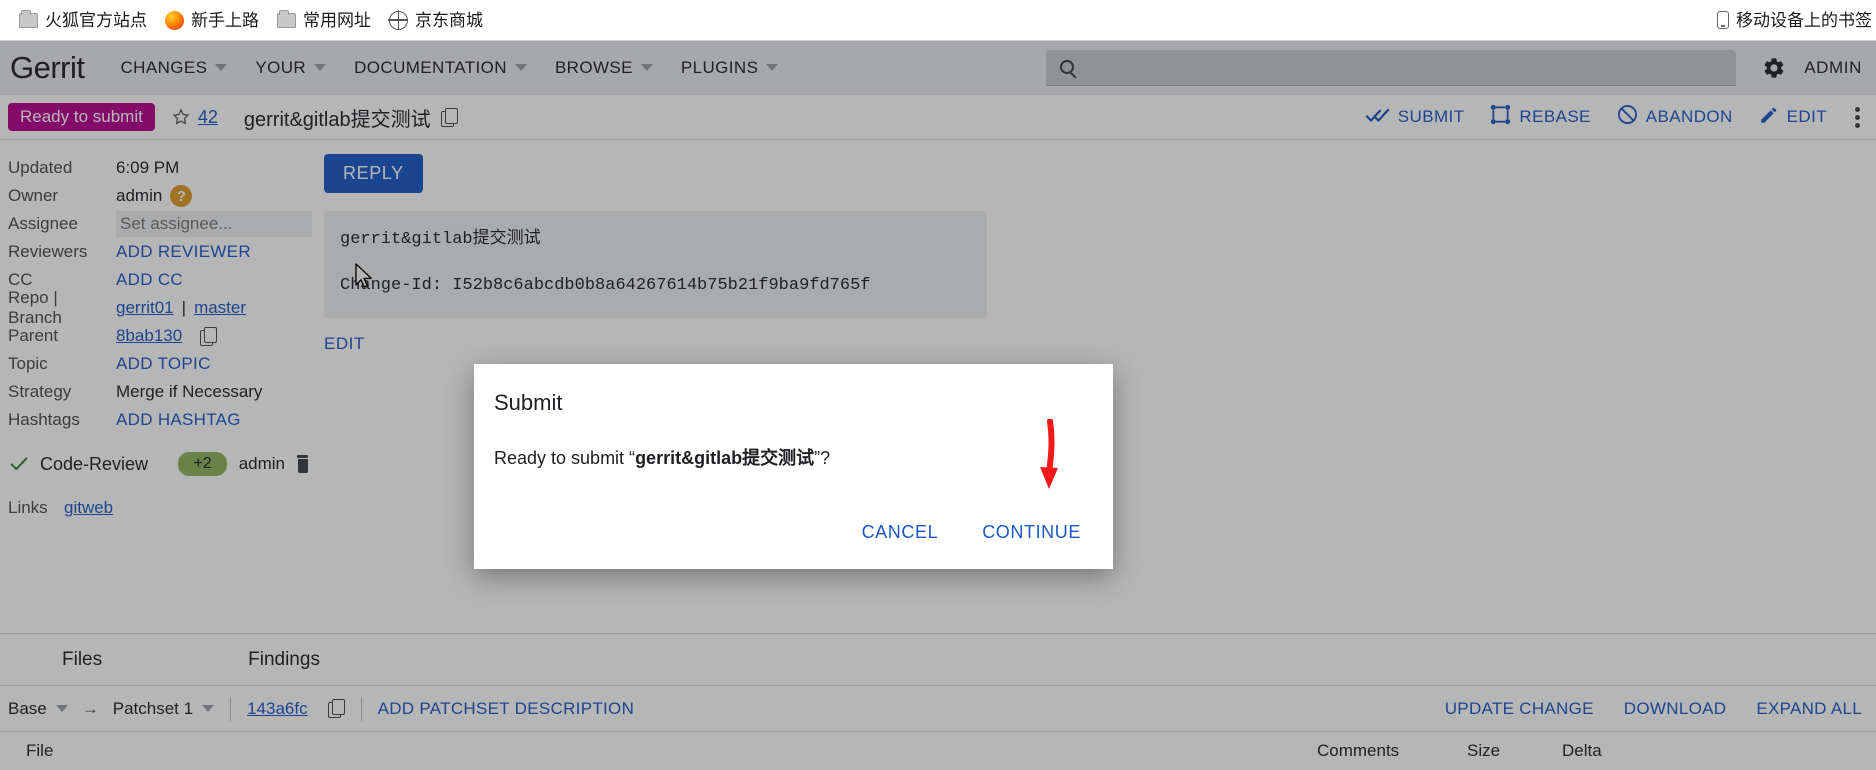 The width and height of the screenshot is (1876, 770). I want to click on globe-icon, so click(398, 19).